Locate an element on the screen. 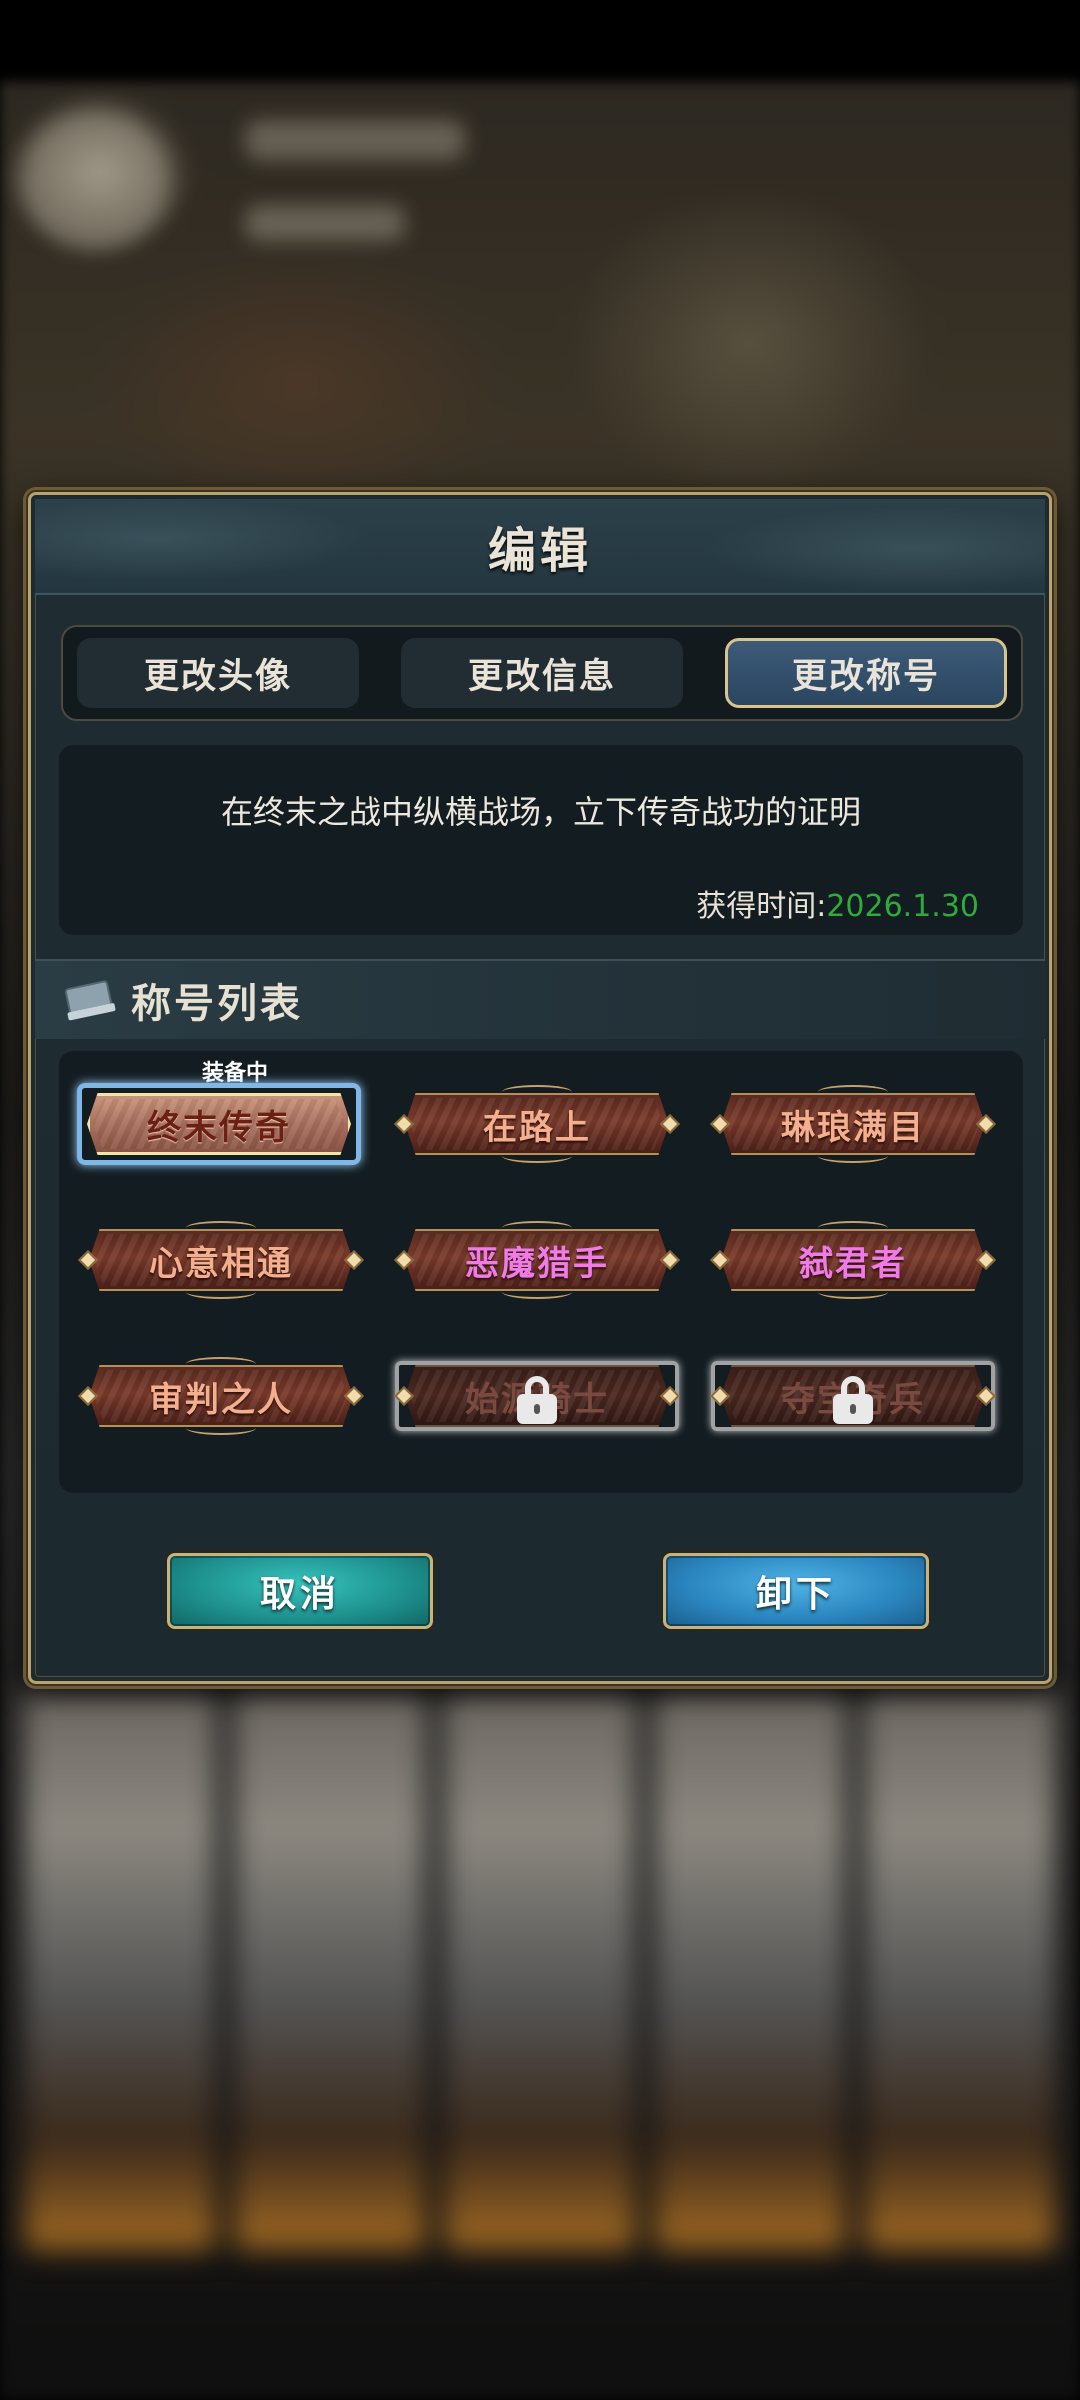  title-badge-label: 审判之人 is located at coordinates (221, 1399).